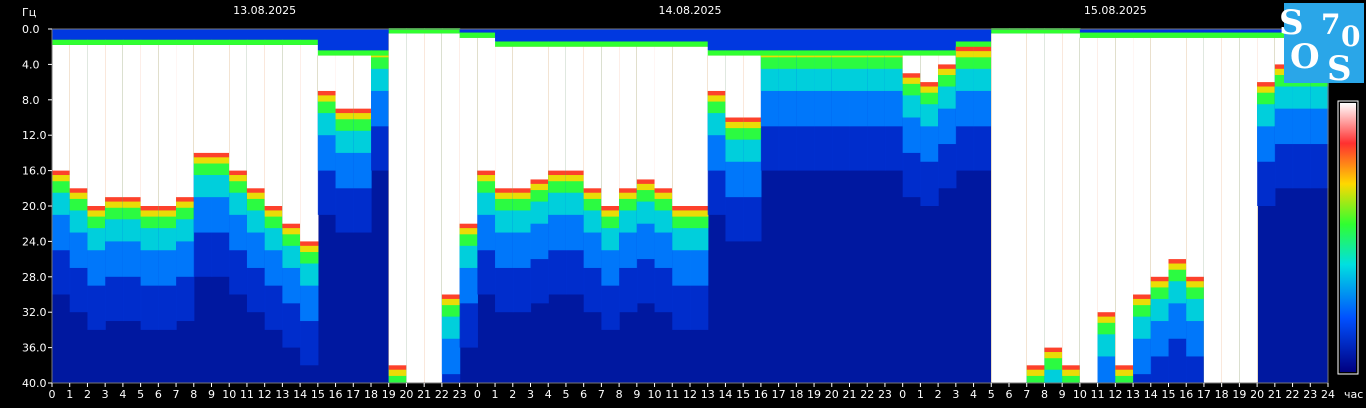 This screenshot has width=1366, height=408. What do you see at coordinates (140, 394) in the screenshot?
I see `x-tick-label: 5` at bounding box center [140, 394].